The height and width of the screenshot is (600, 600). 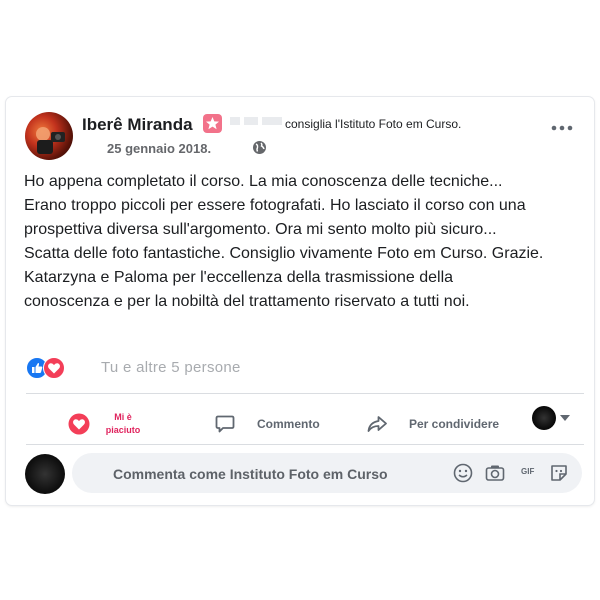 What do you see at coordinates (562, 130) in the screenshot?
I see `more-options-icon` at bounding box center [562, 130].